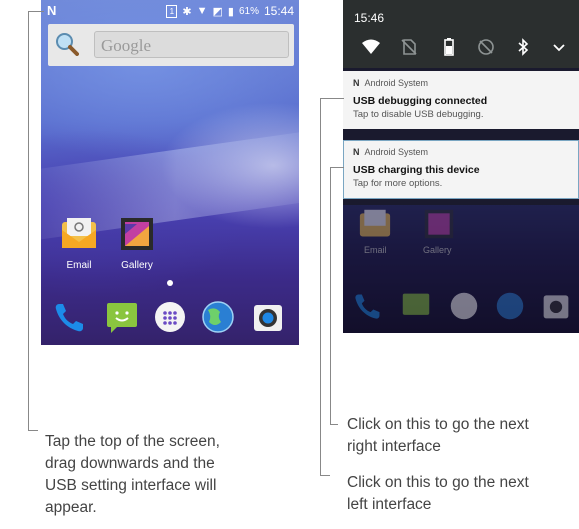 The width and height of the screenshot is (579, 529). What do you see at coordinates (369, 18) in the screenshot?
I see `clock: 15:46` at bounding box center [369, 18].